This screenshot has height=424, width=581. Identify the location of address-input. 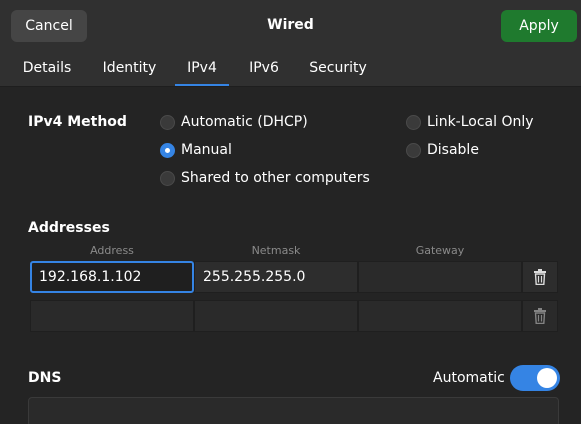
(112, 316).